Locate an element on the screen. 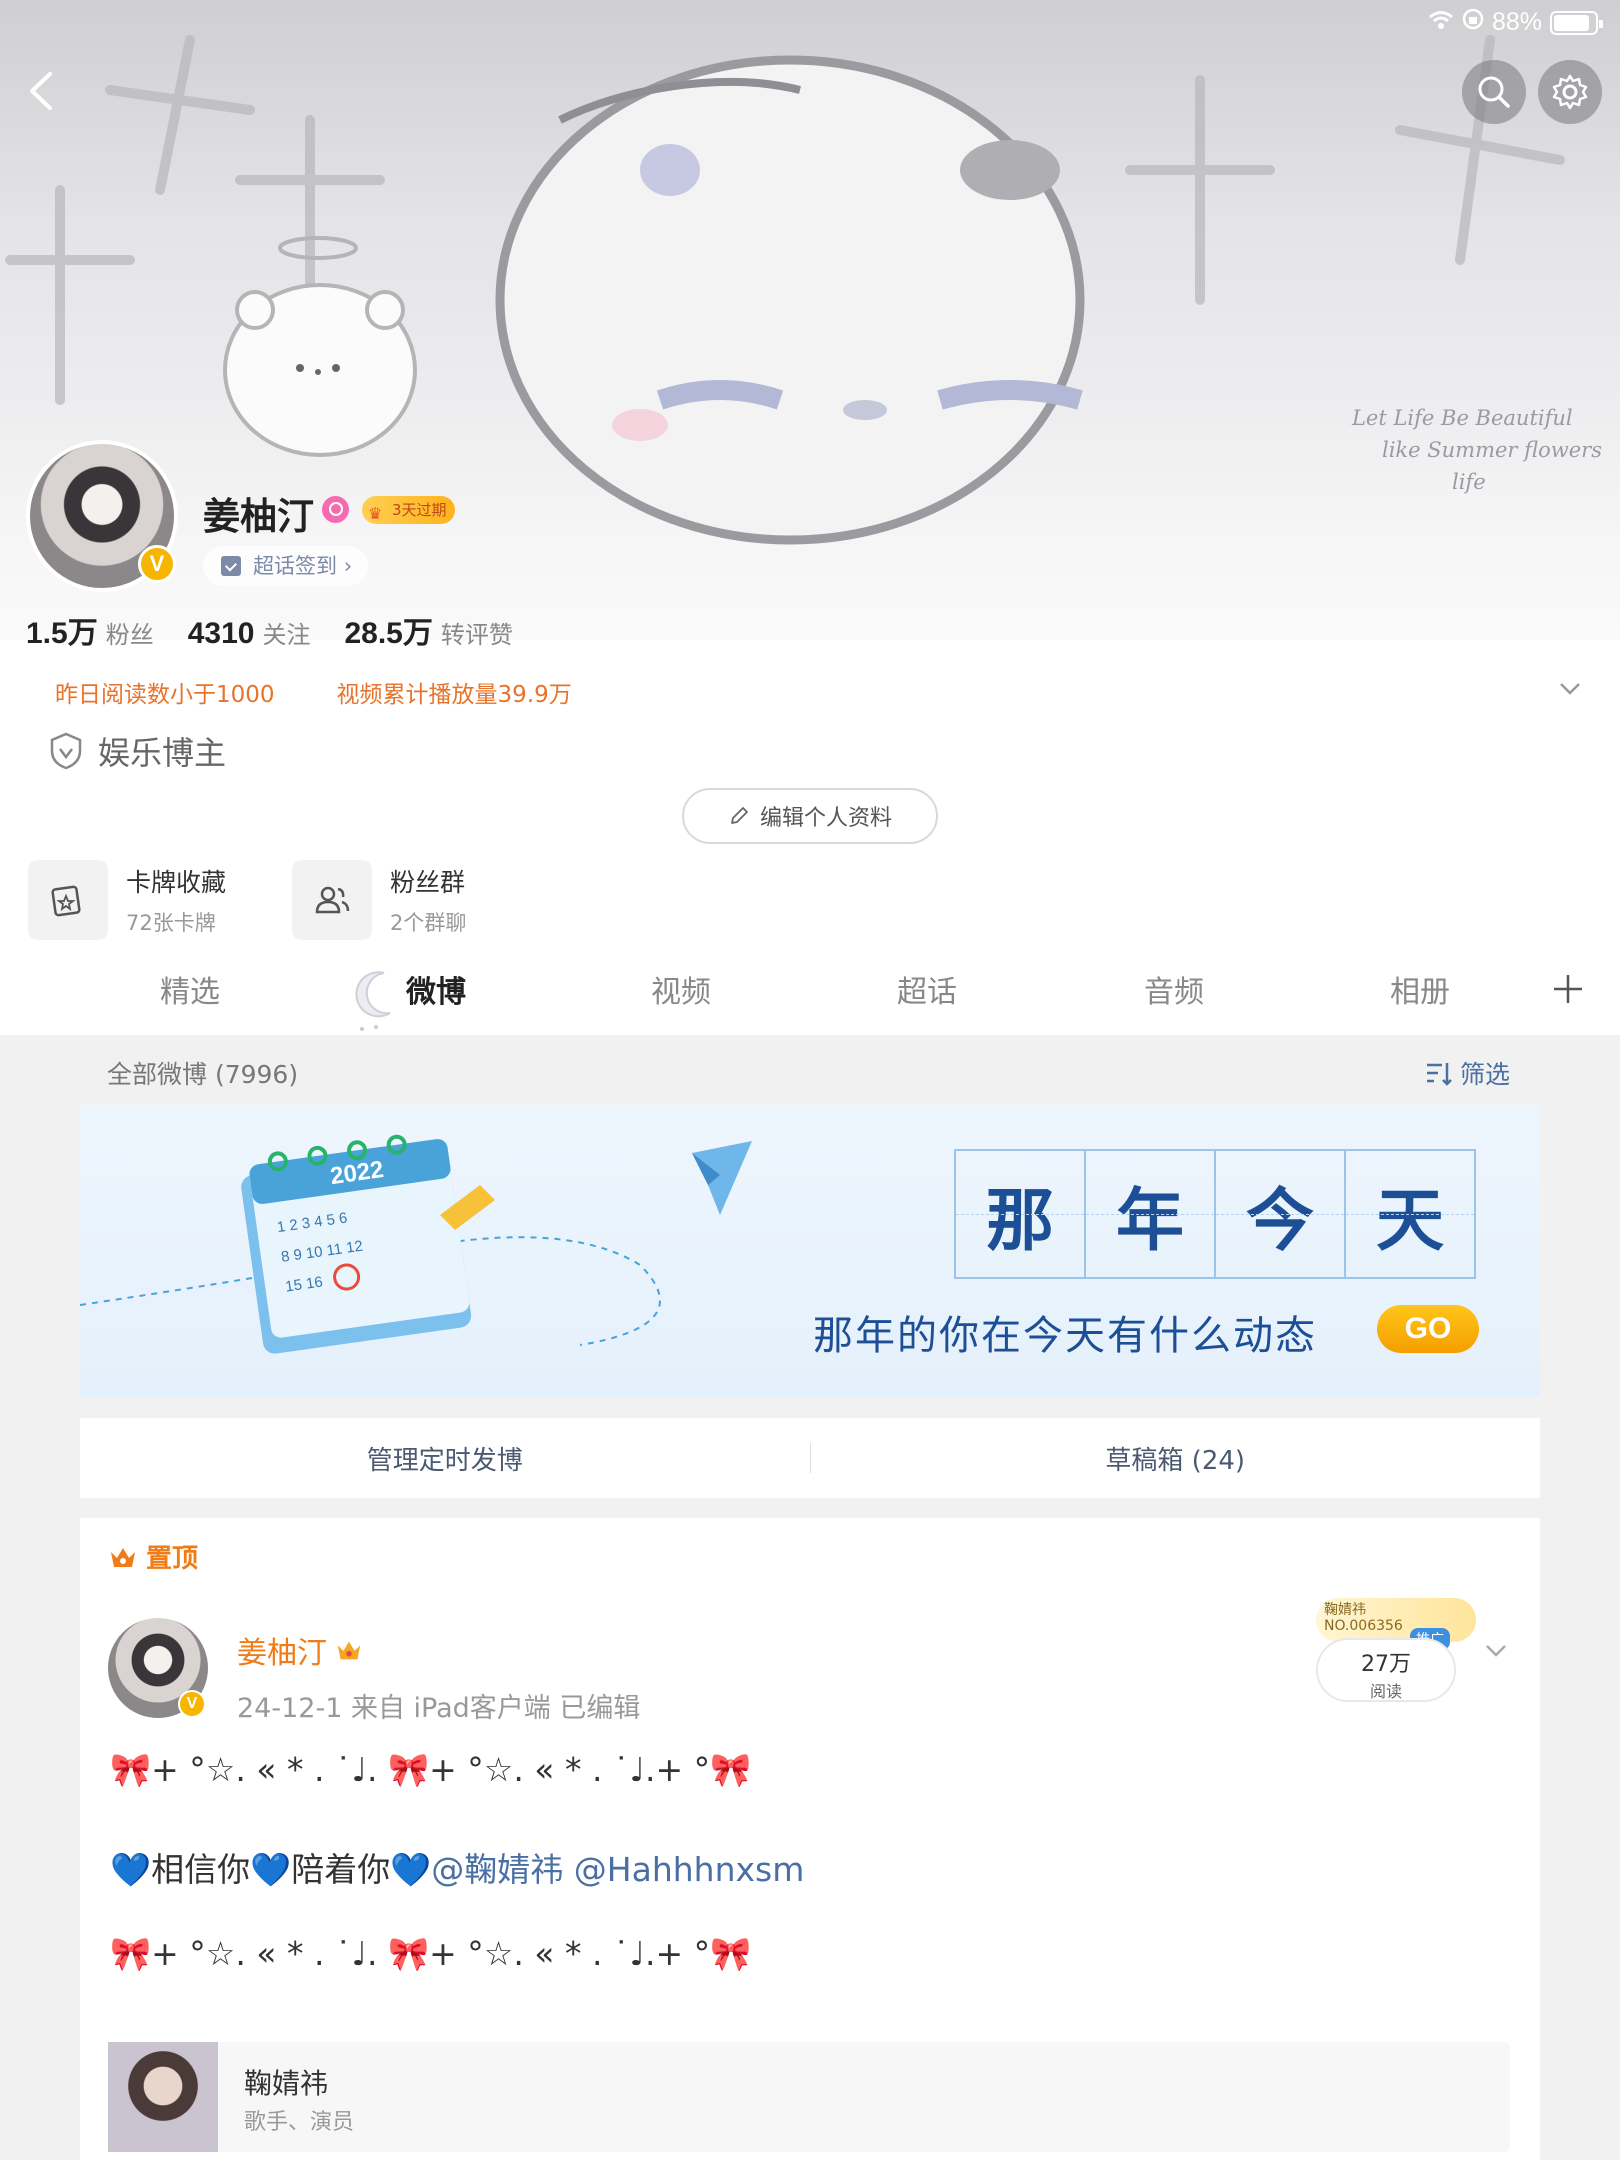 This screenshot has width=1620, height=2160. back-arrow-icon is located at coordinates (43, 91).